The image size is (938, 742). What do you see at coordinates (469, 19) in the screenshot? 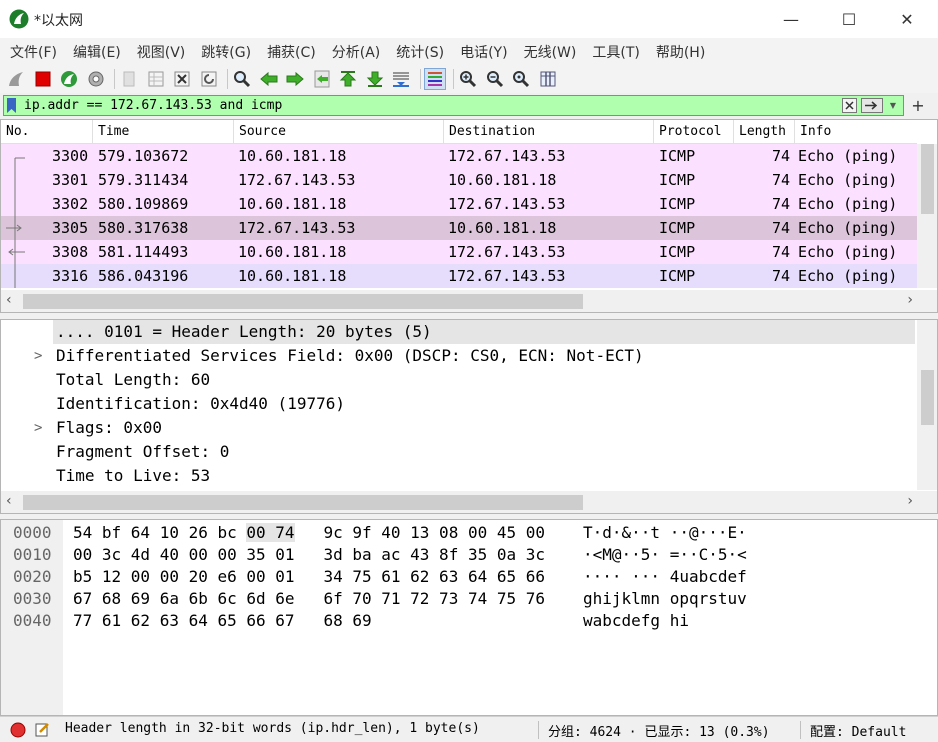
I see `title-bar: *以太网 — ☐ ✕` at bounding box center [469, 19].